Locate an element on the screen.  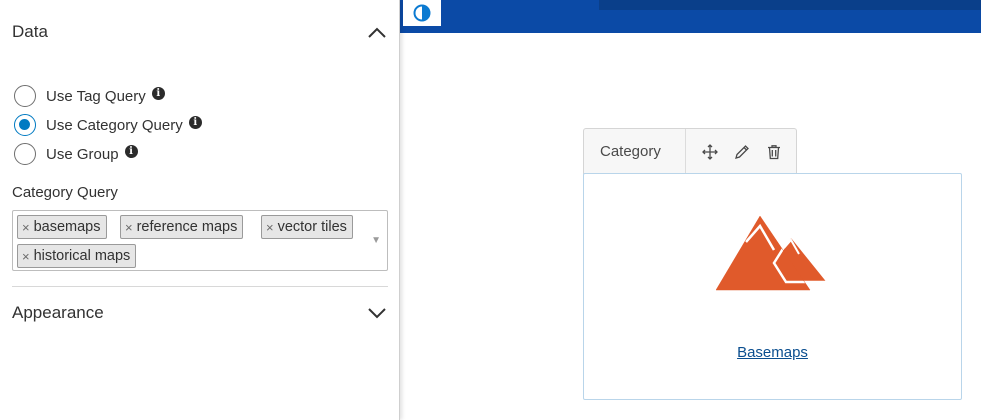
tag-query-radio is located at coordinates (25, 96).